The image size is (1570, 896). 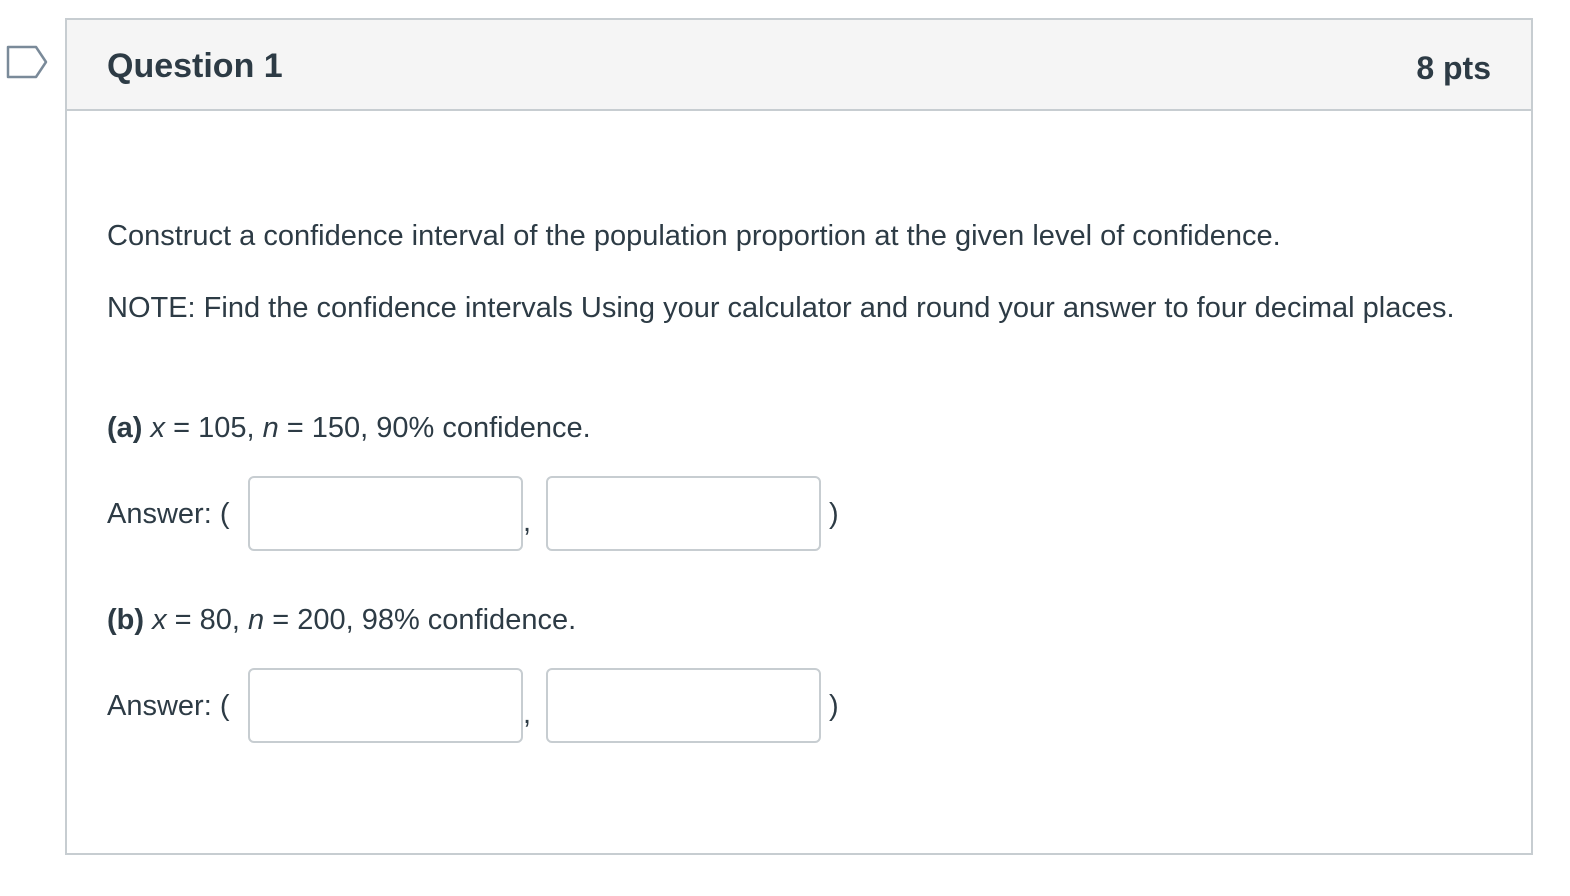 I want to click on part-a-x-var: x, so click(x=158, y=428).